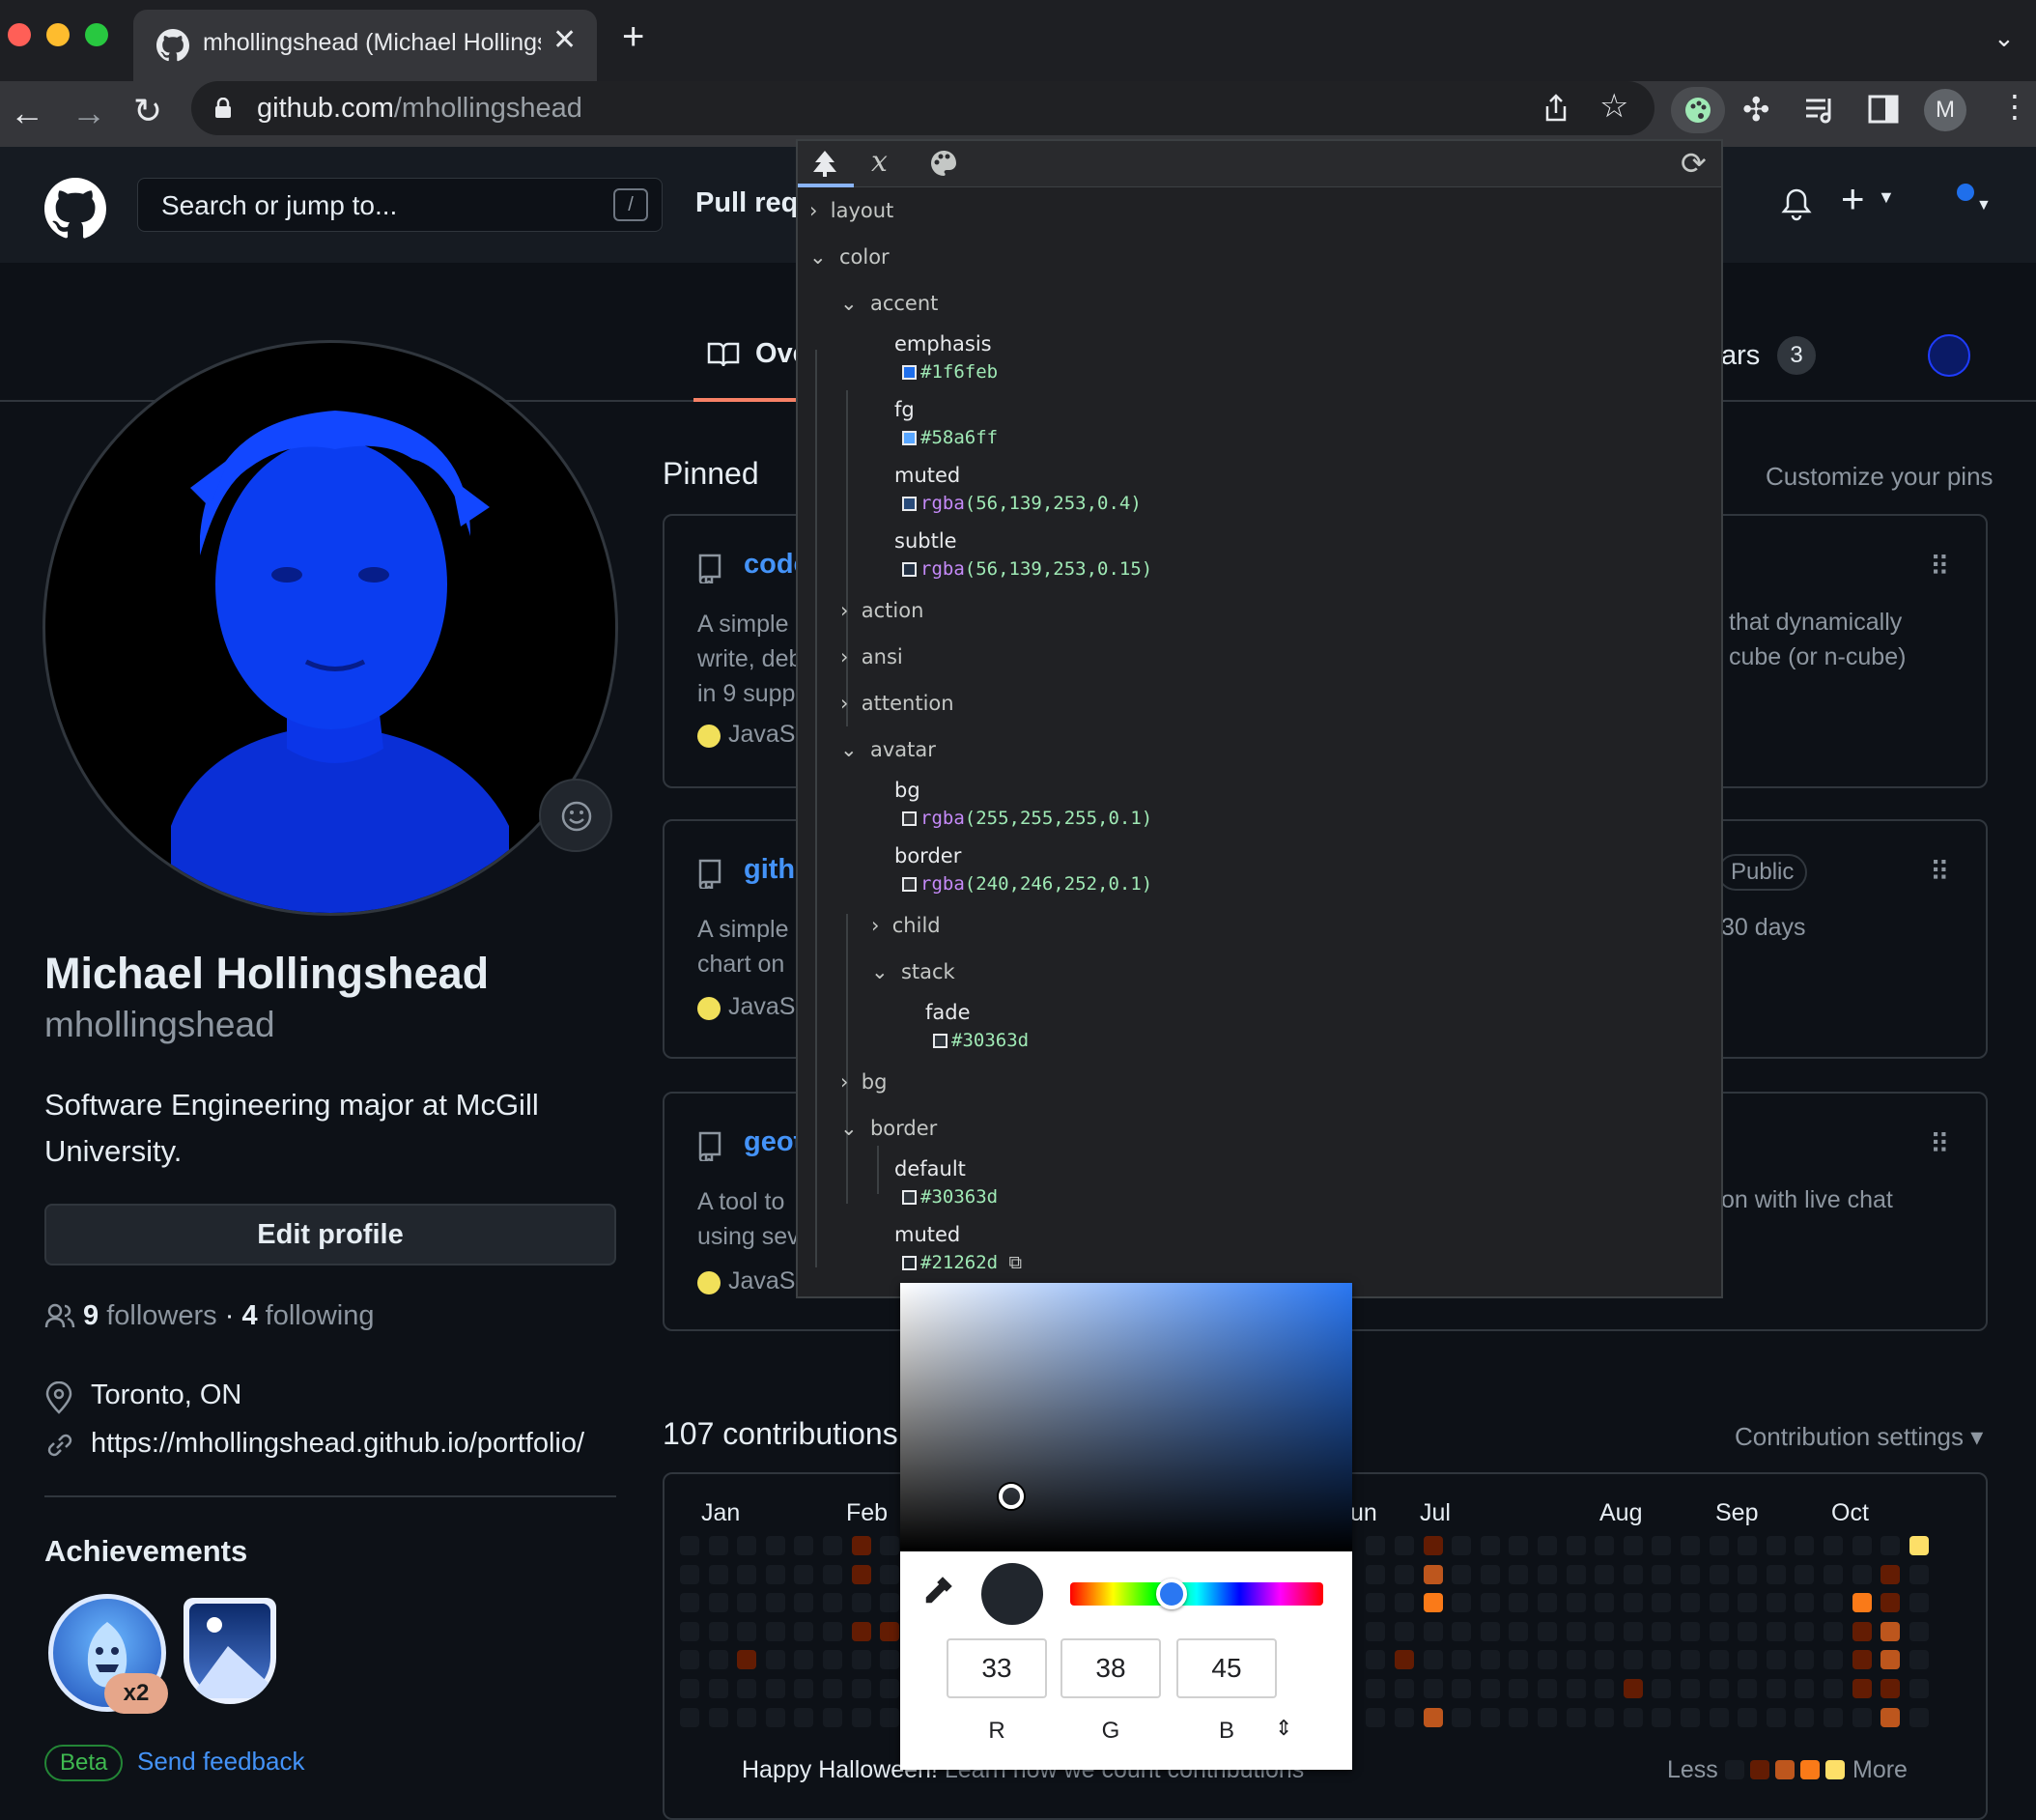 The height and width of the screenshot is (1820, 2036). Describe the element at coordinates (1853, 199) in the screenshot. I see `create-new-plus-icon: +` at that location.